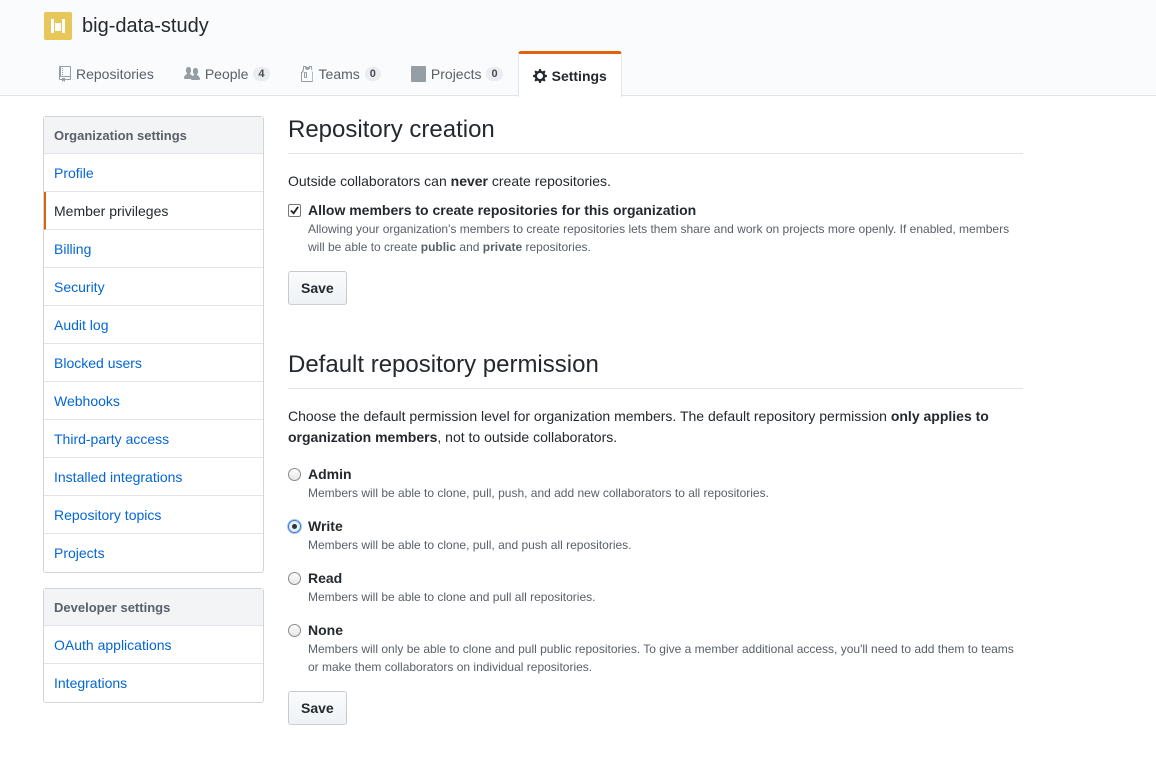  I want to click on org-avatar, so click(58, 26).